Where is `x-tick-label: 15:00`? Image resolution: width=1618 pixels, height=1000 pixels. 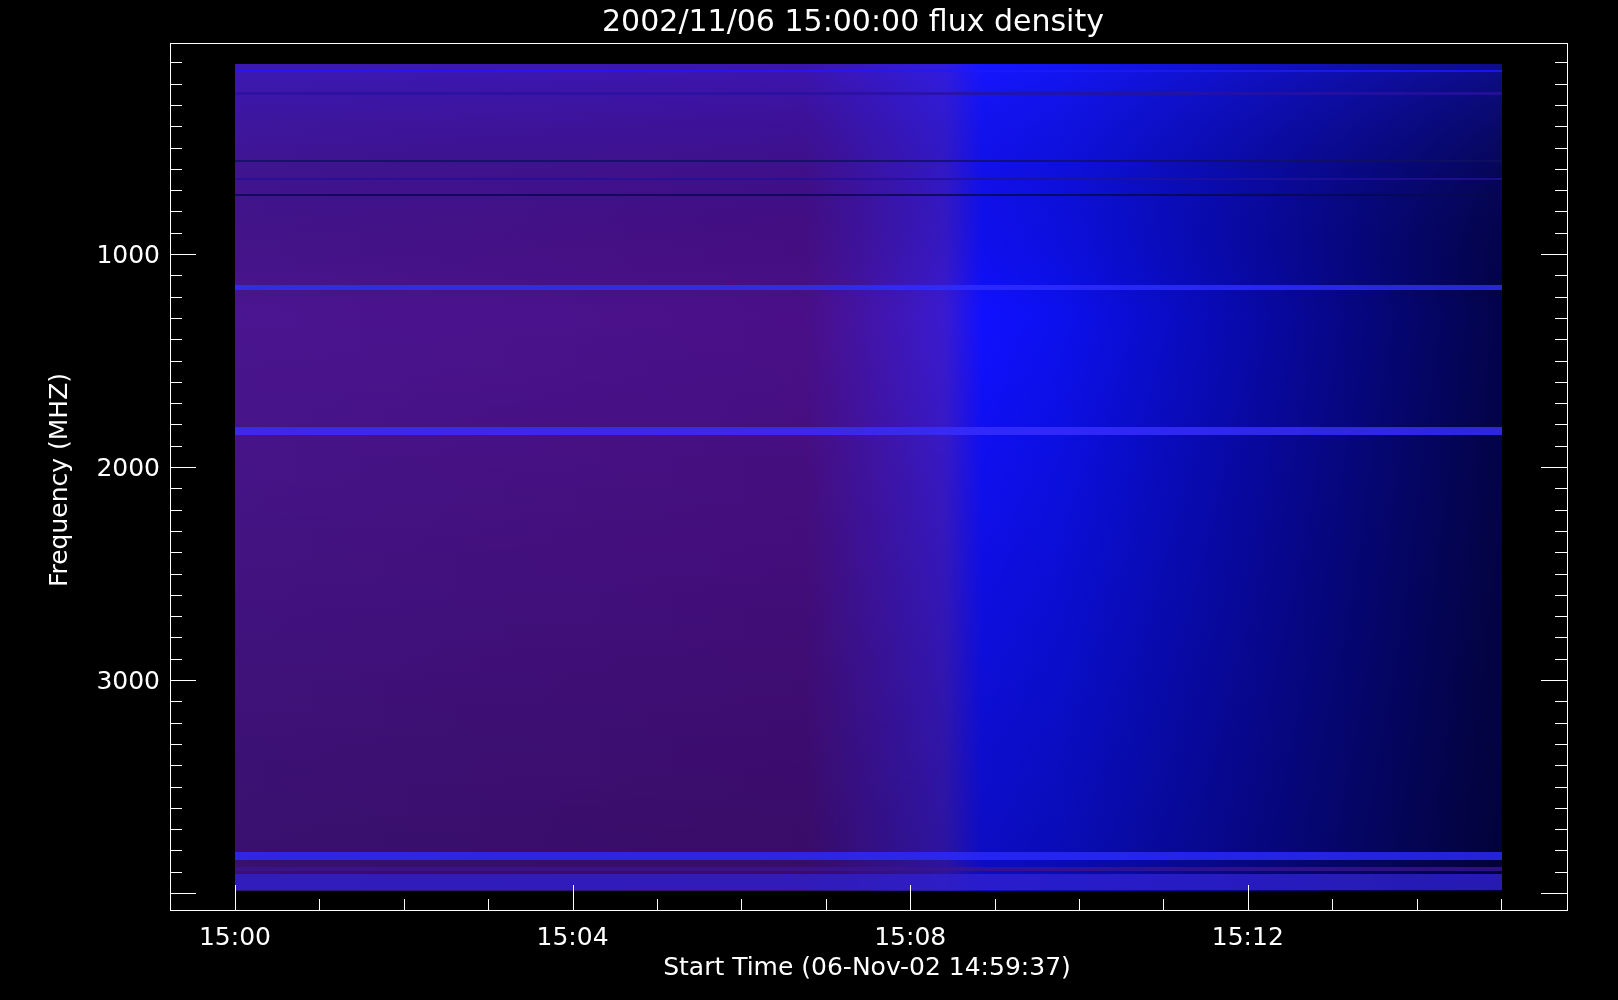
x-tick-label: 15:00 is located at coordinates (235, 936).